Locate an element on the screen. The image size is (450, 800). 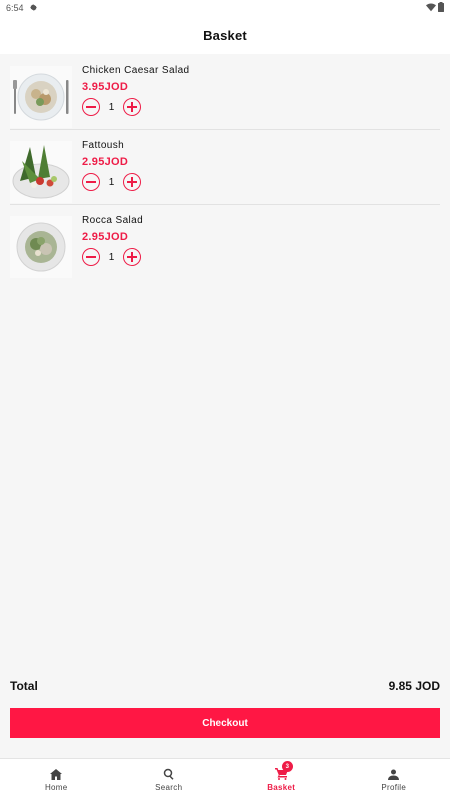
bottom-nav: Home Search 3 Basket Profile is located at coordinates (225, 779).